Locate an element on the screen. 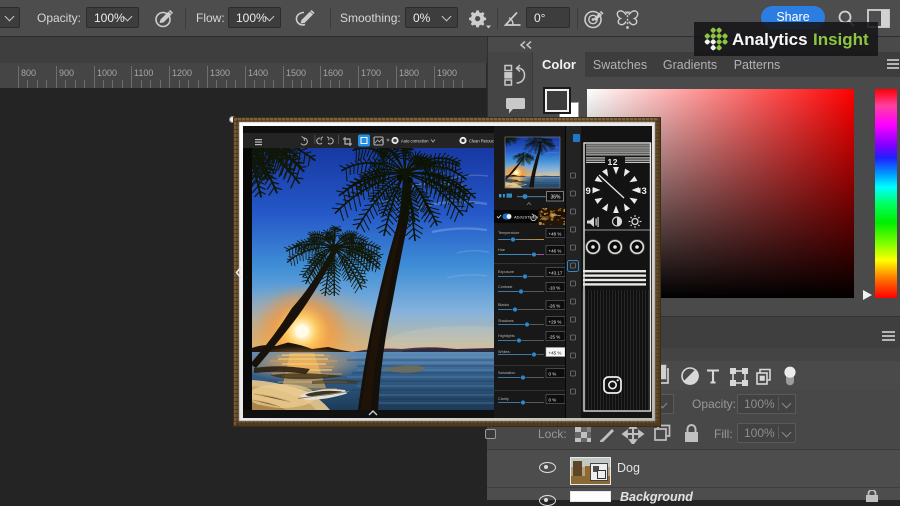 This screenshot has height=506, width=900. svg-text: 36% is located at coordinates (556, 197).